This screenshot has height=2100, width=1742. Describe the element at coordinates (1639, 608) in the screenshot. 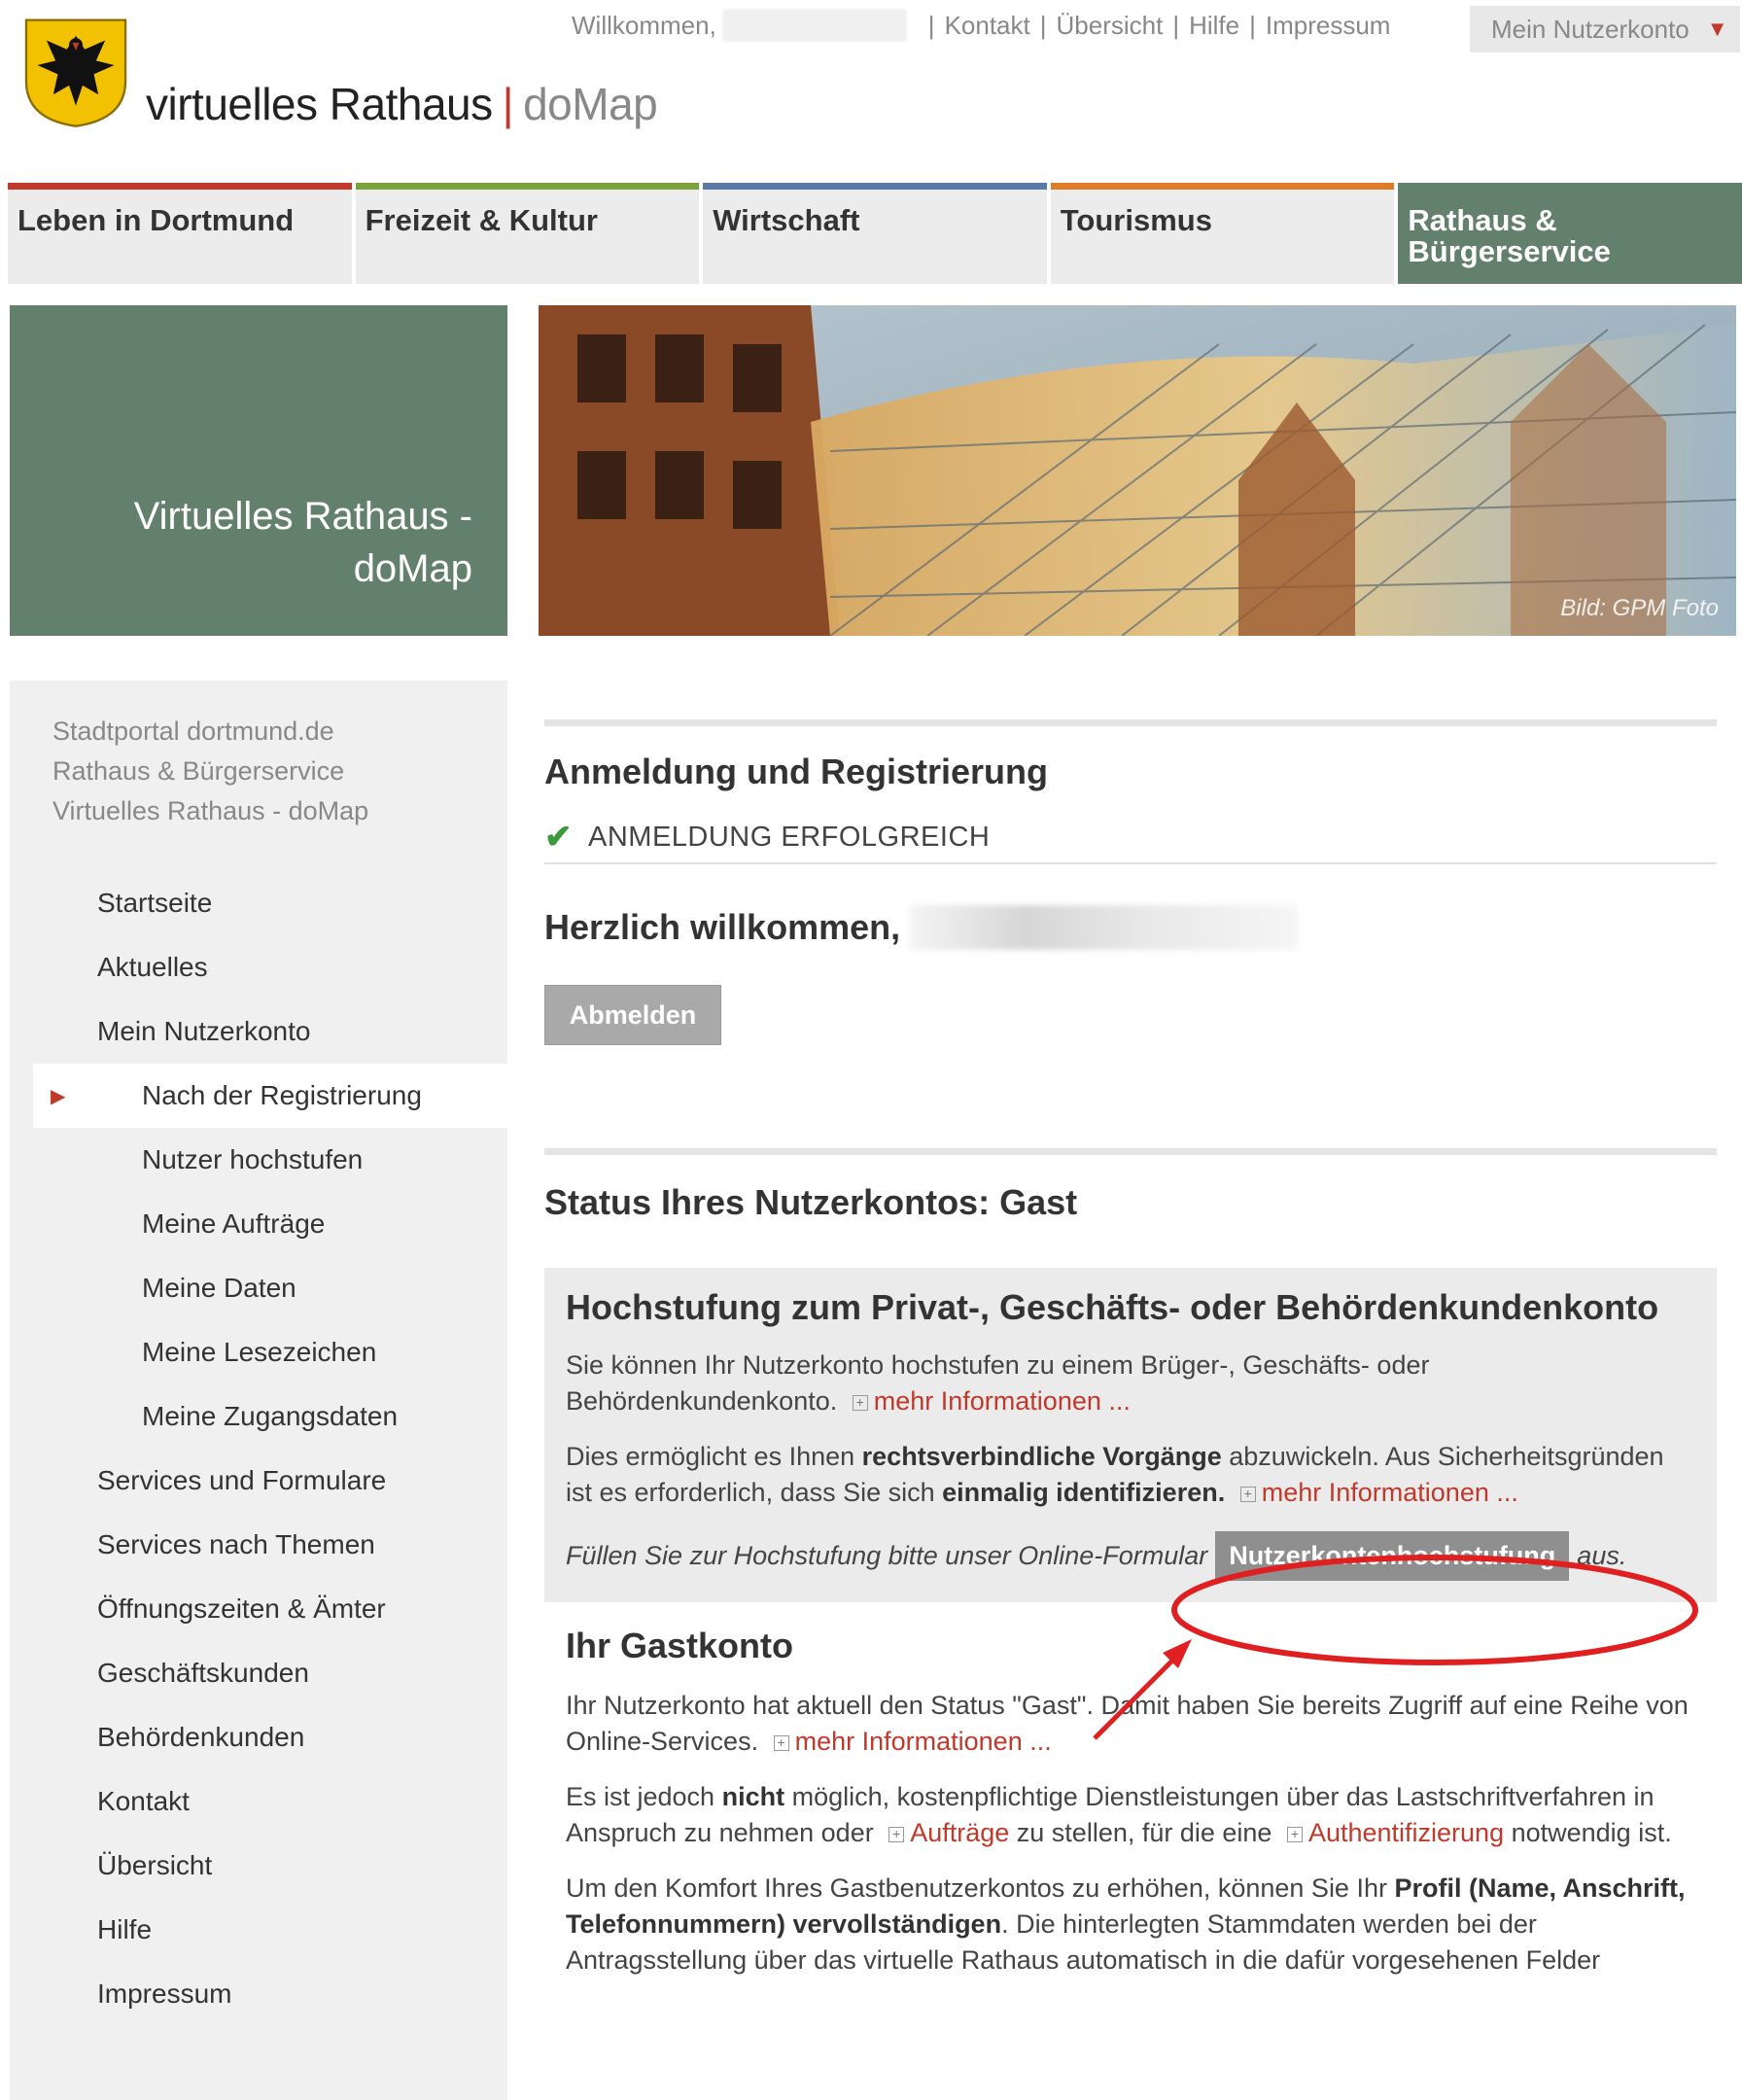

I see `photo-credit: Bild: GPM Foto` at that location.